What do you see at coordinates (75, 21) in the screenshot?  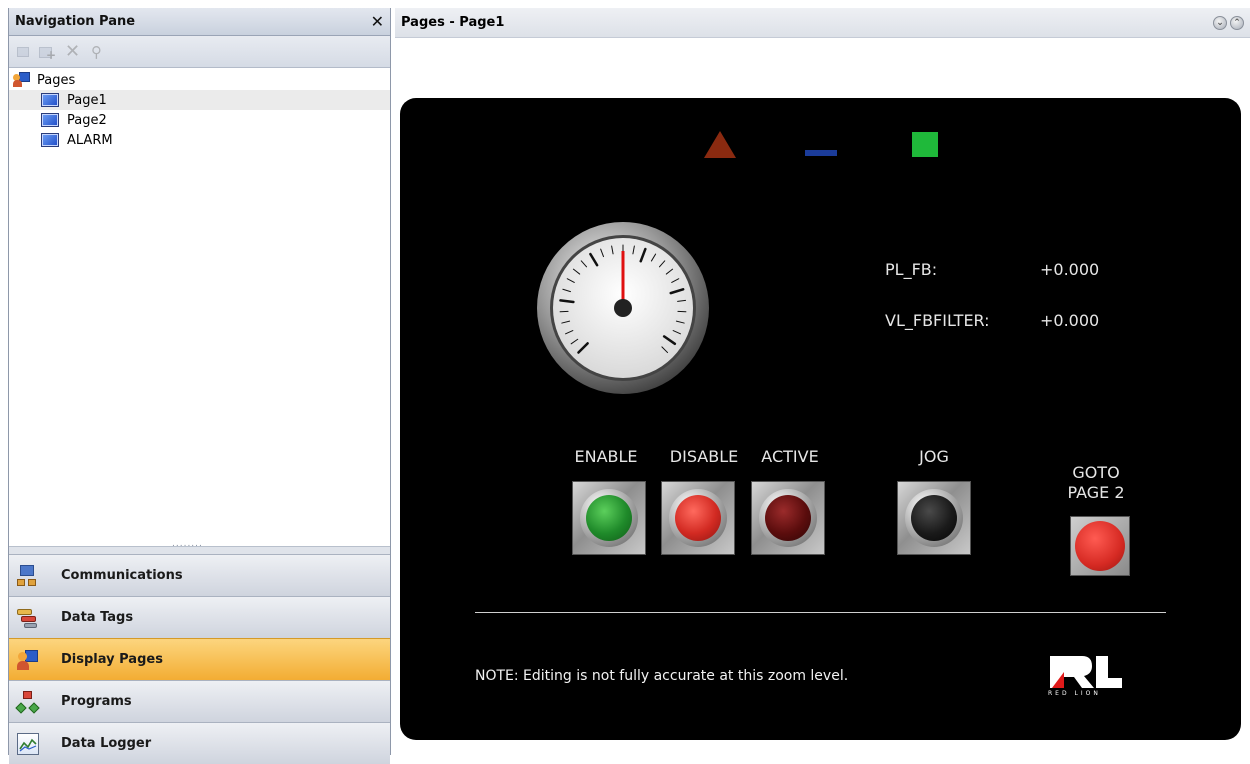 I see `navigation-pane-title: Navigation Pane` at bounding box center [75, 21].